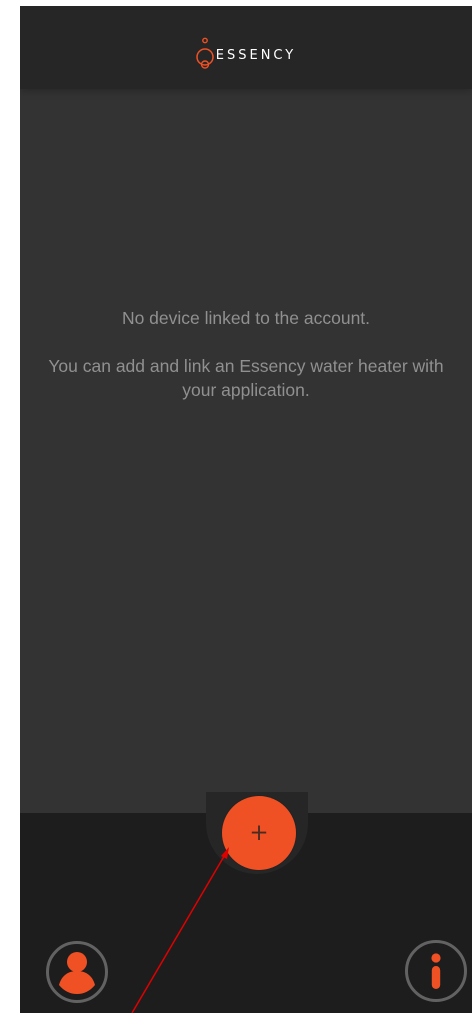 This screenshot has width=474, height=1013. I want to click on brand-lockup: ESSENCY, so click(246, 54).